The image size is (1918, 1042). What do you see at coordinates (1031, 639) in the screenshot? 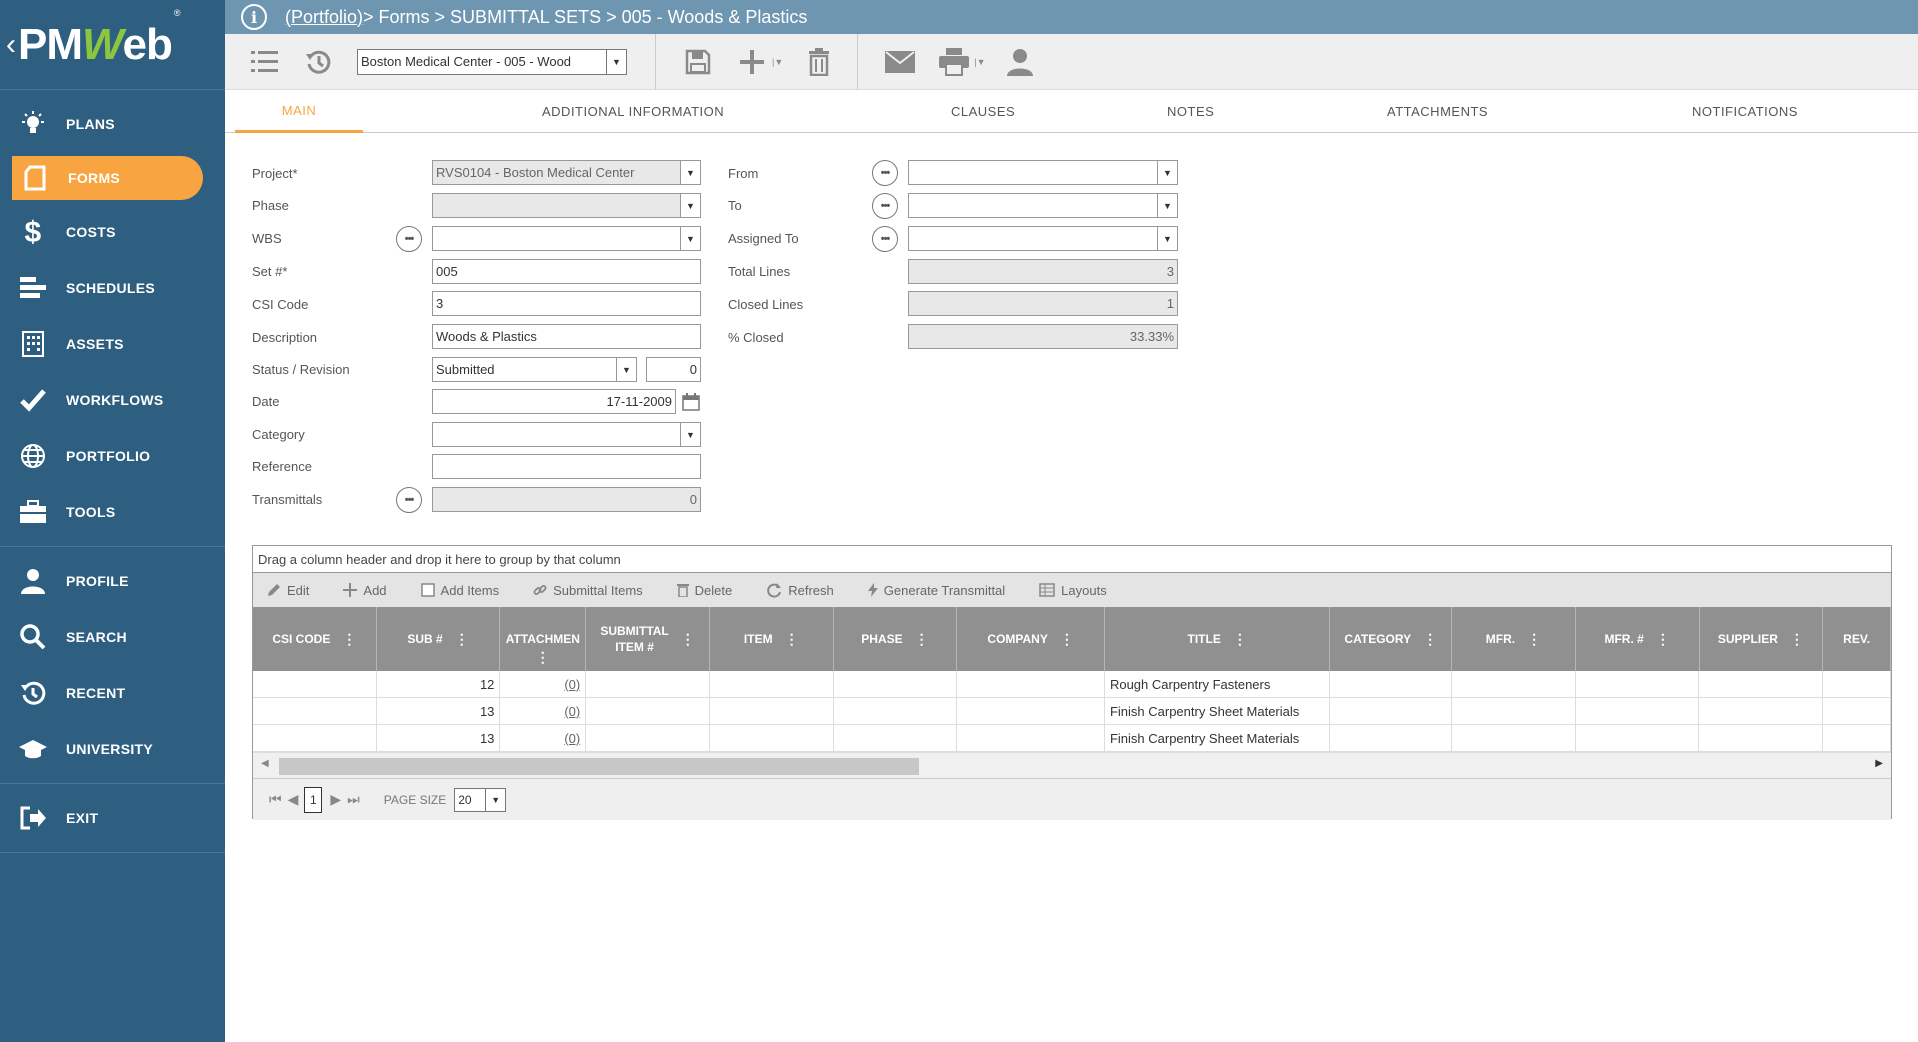
I see `column-header-company: COMPANY ⋮` at bounding box center [1031, 639].